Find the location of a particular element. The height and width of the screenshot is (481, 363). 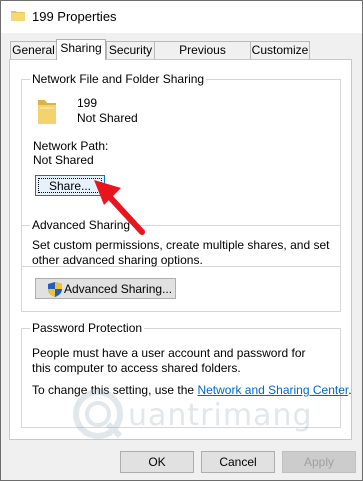

ok-button: OK is located at coordinates (157, 462).